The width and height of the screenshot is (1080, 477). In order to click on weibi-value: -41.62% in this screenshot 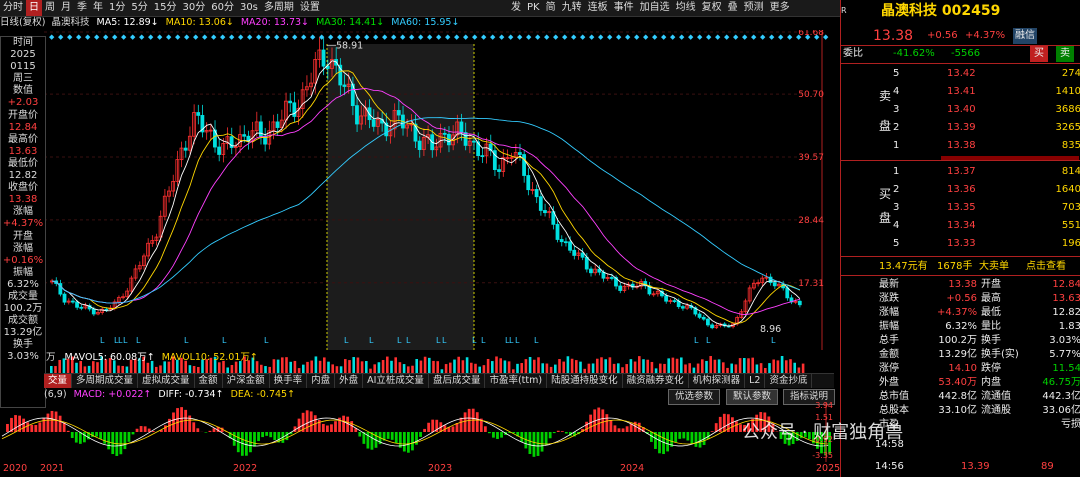, I will do `click(914, 53)`.